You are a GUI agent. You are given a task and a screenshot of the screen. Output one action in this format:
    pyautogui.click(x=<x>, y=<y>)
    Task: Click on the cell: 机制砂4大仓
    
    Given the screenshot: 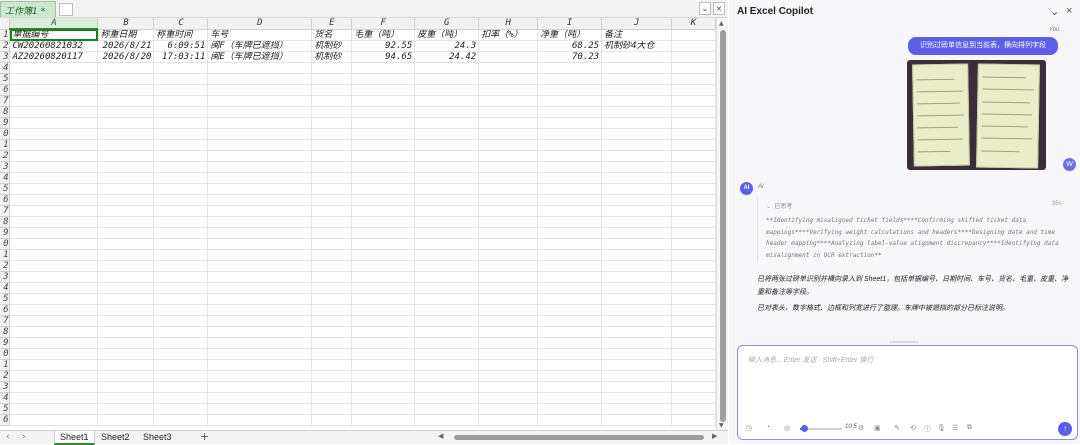 What is the action you would take?
    pyautogui.click(x=637, y=46)
    